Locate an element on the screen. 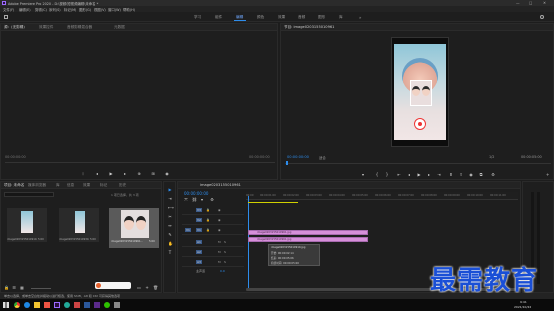  taskbar-app-photo-icon is located at coordinates (77, 305).